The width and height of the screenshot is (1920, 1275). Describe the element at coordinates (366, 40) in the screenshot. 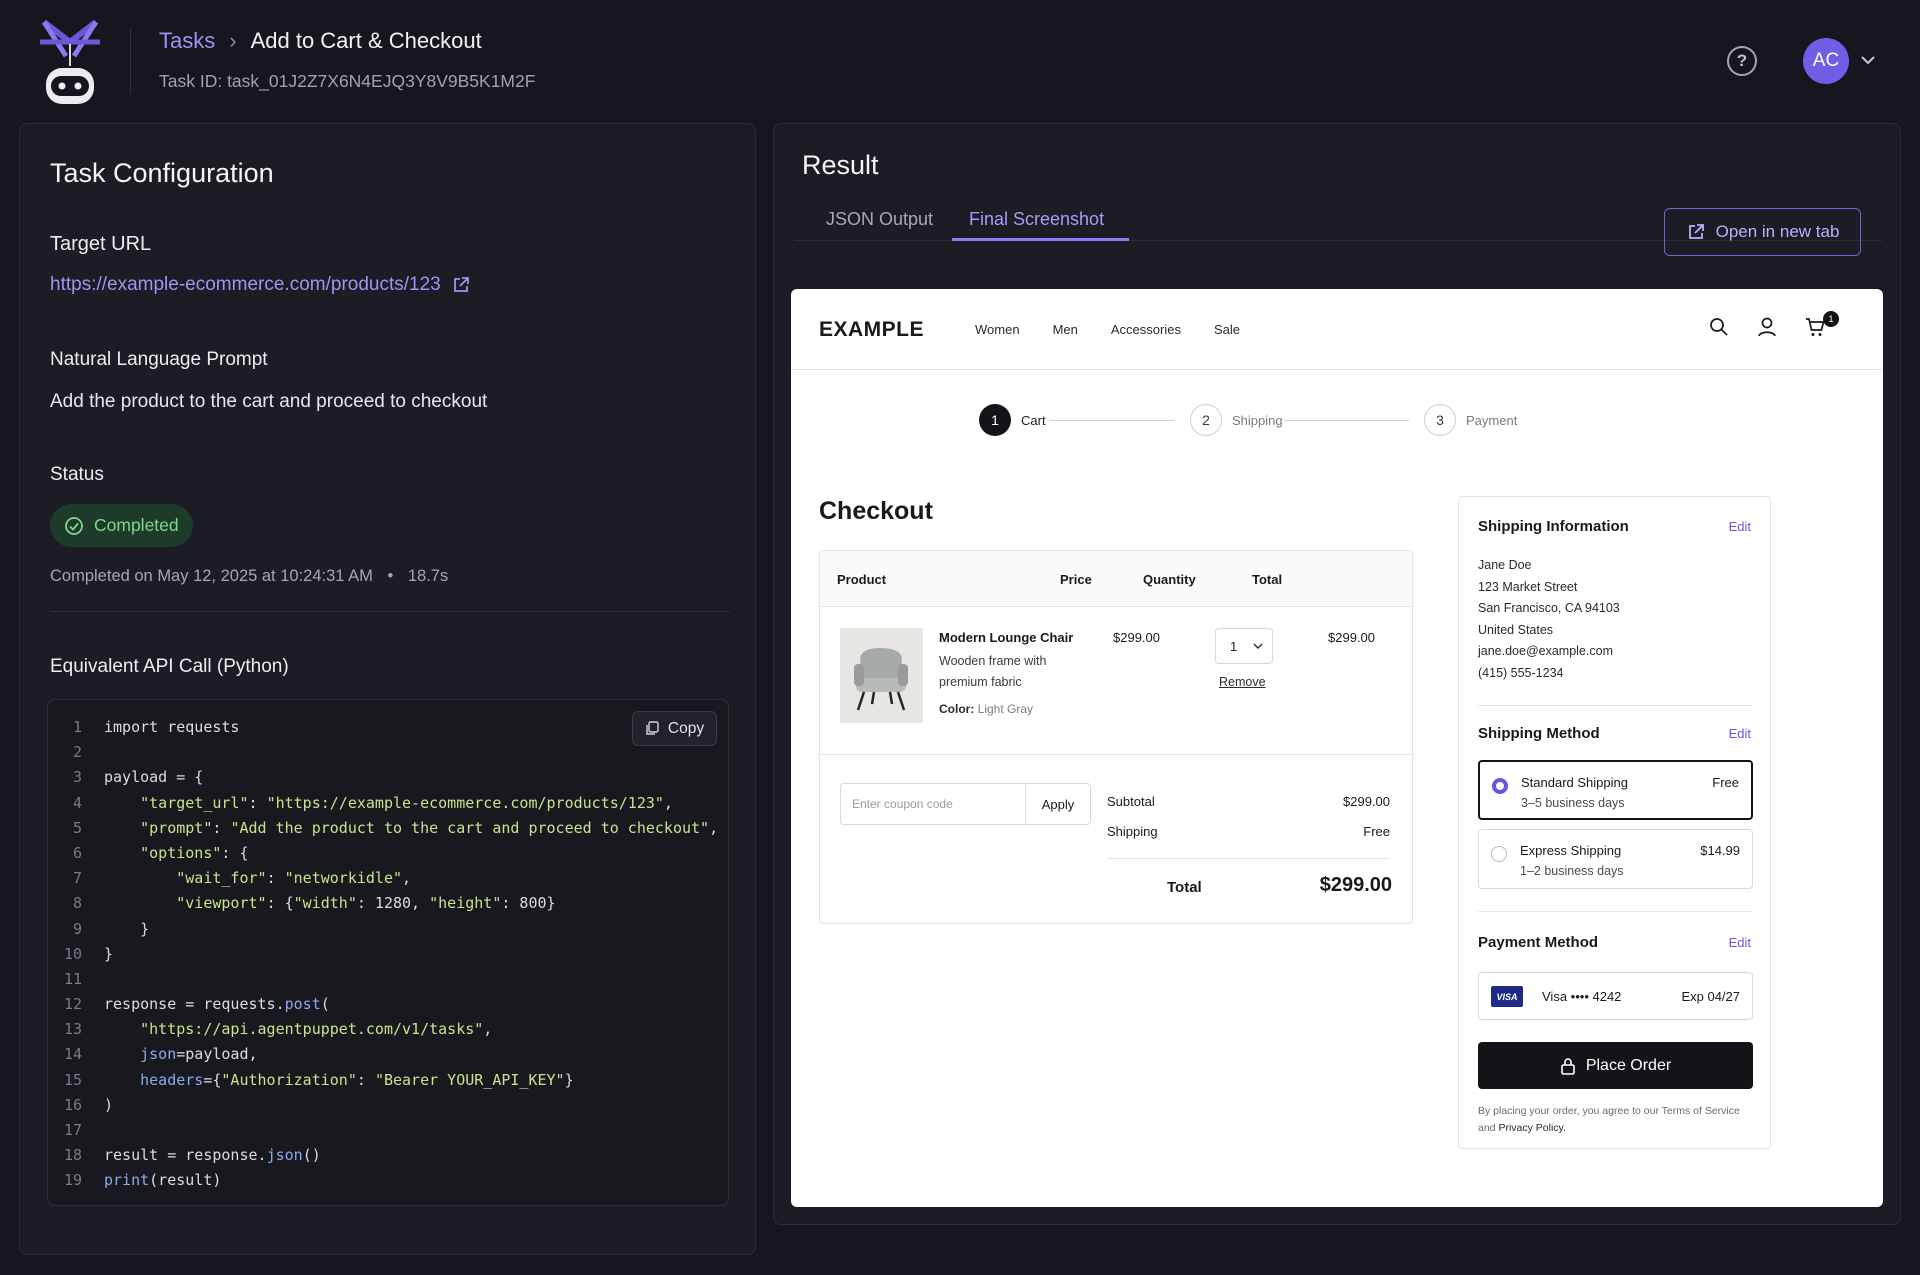

I see `breadcrumb-current: Add to Cart & Checkout` at that location.